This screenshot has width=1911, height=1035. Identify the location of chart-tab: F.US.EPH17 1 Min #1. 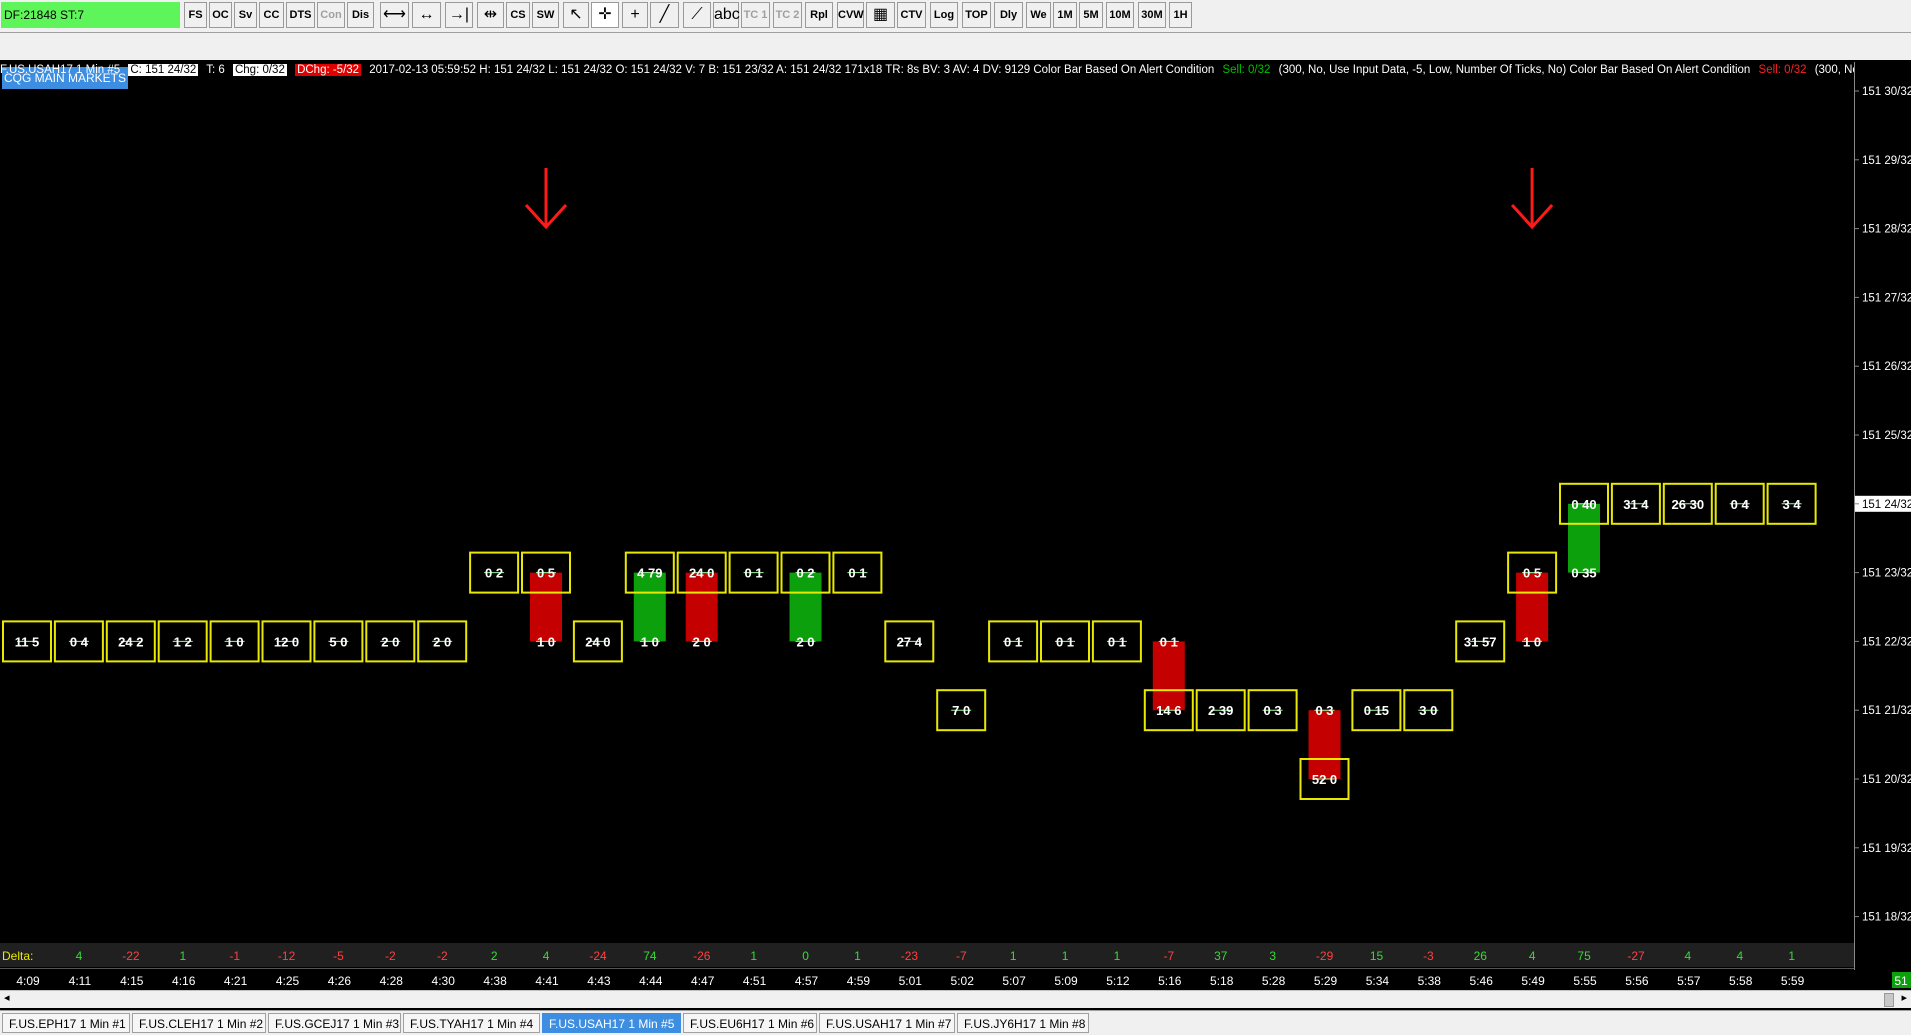
(66, 1023).